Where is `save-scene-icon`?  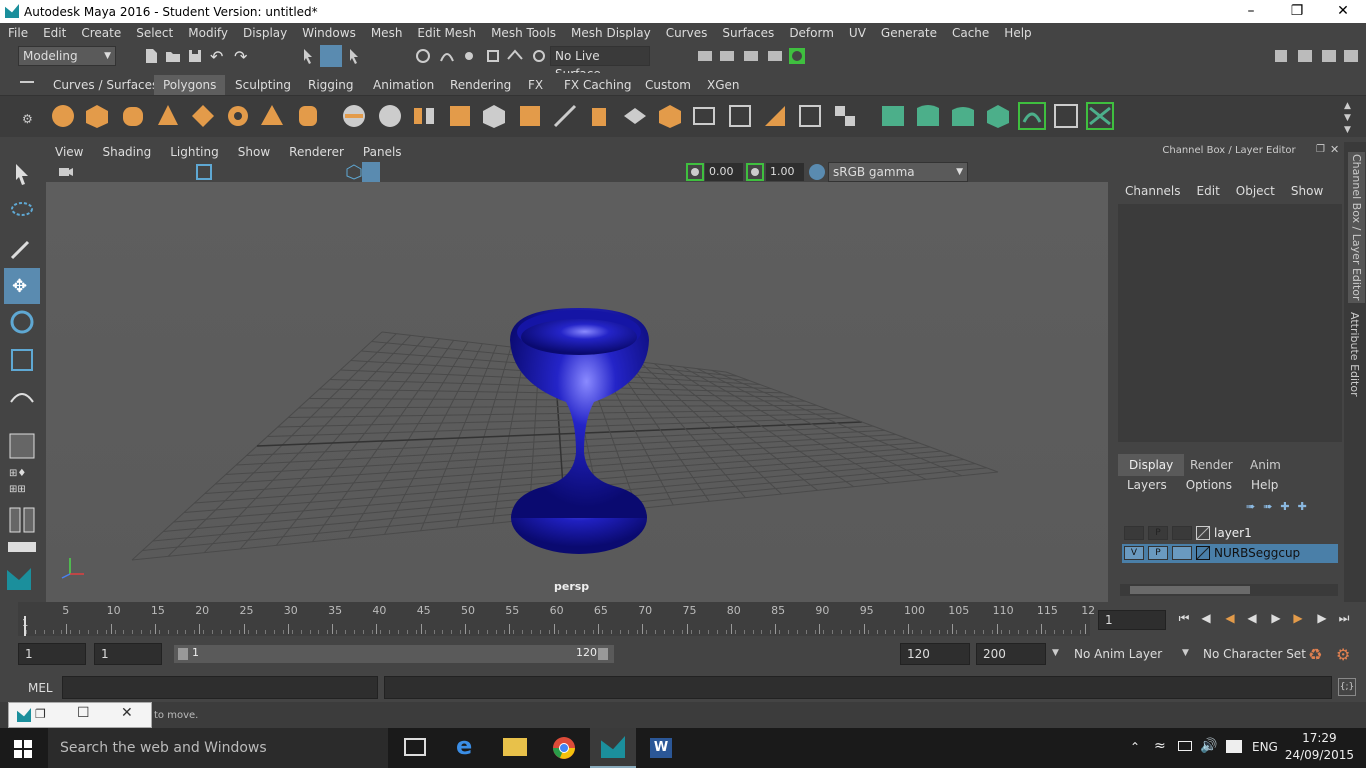
save-scene-icon is located at coordinates (195, 56).